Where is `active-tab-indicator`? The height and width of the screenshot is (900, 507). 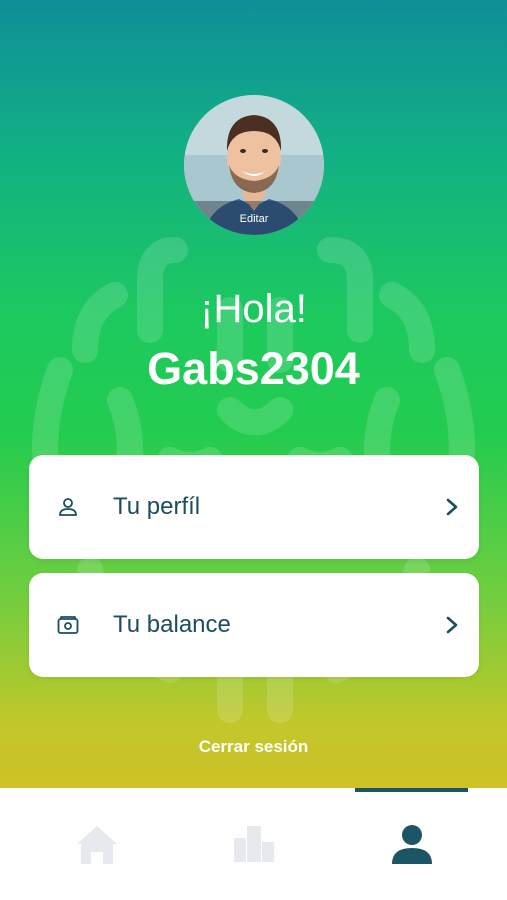 active-tab-indicator is located at coordinates (411, 790).